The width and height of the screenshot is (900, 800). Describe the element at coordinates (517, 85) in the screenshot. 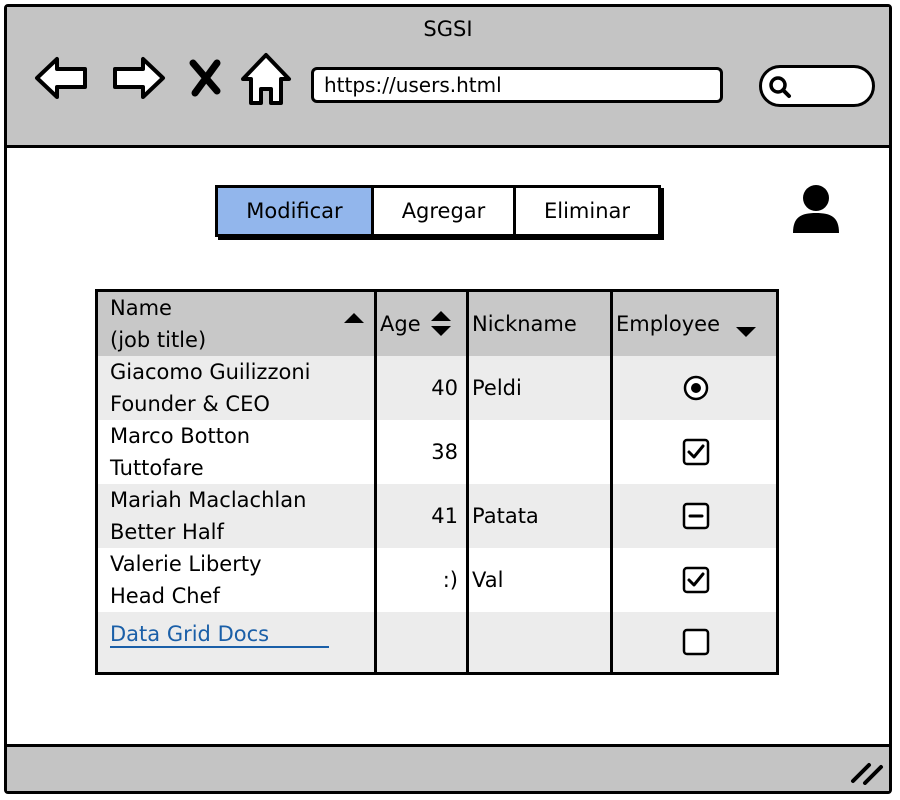

I see `address-bar: https://users.html` at that location.